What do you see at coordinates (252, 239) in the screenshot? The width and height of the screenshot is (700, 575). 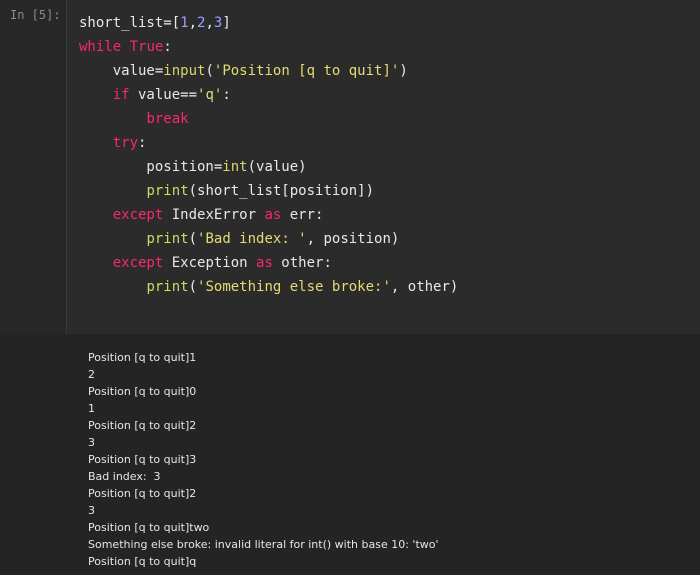 I see `code-token: 'Bad index: '` at bounding box center [252, 239].